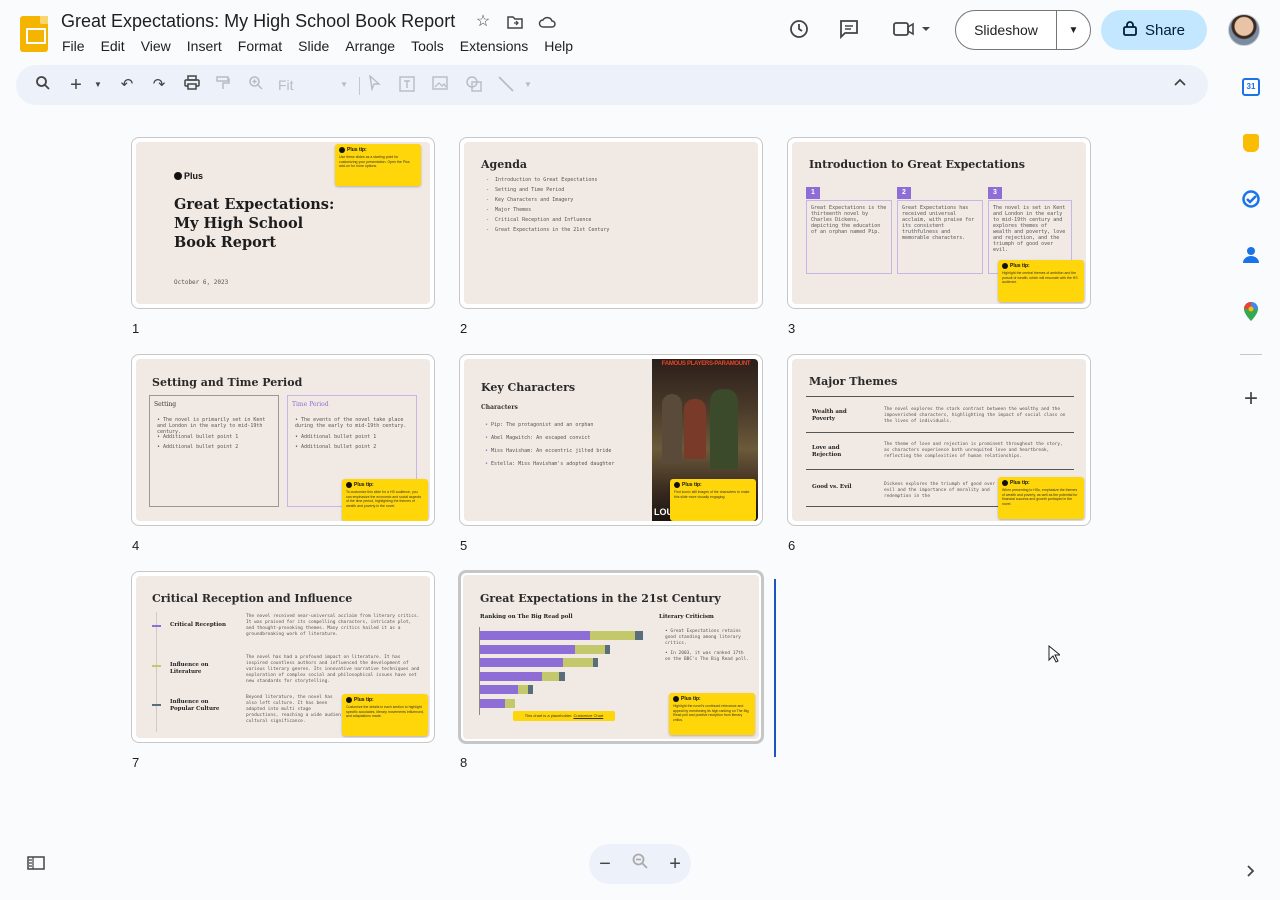  What do you see at coordinates (264, 46) in the screenshot?
I see `menu-format: Format` at bounding box center [264, 46].